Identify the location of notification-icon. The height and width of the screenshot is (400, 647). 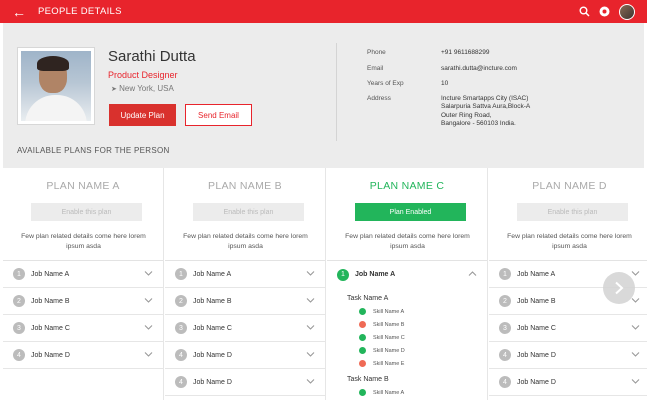
(604, 11).